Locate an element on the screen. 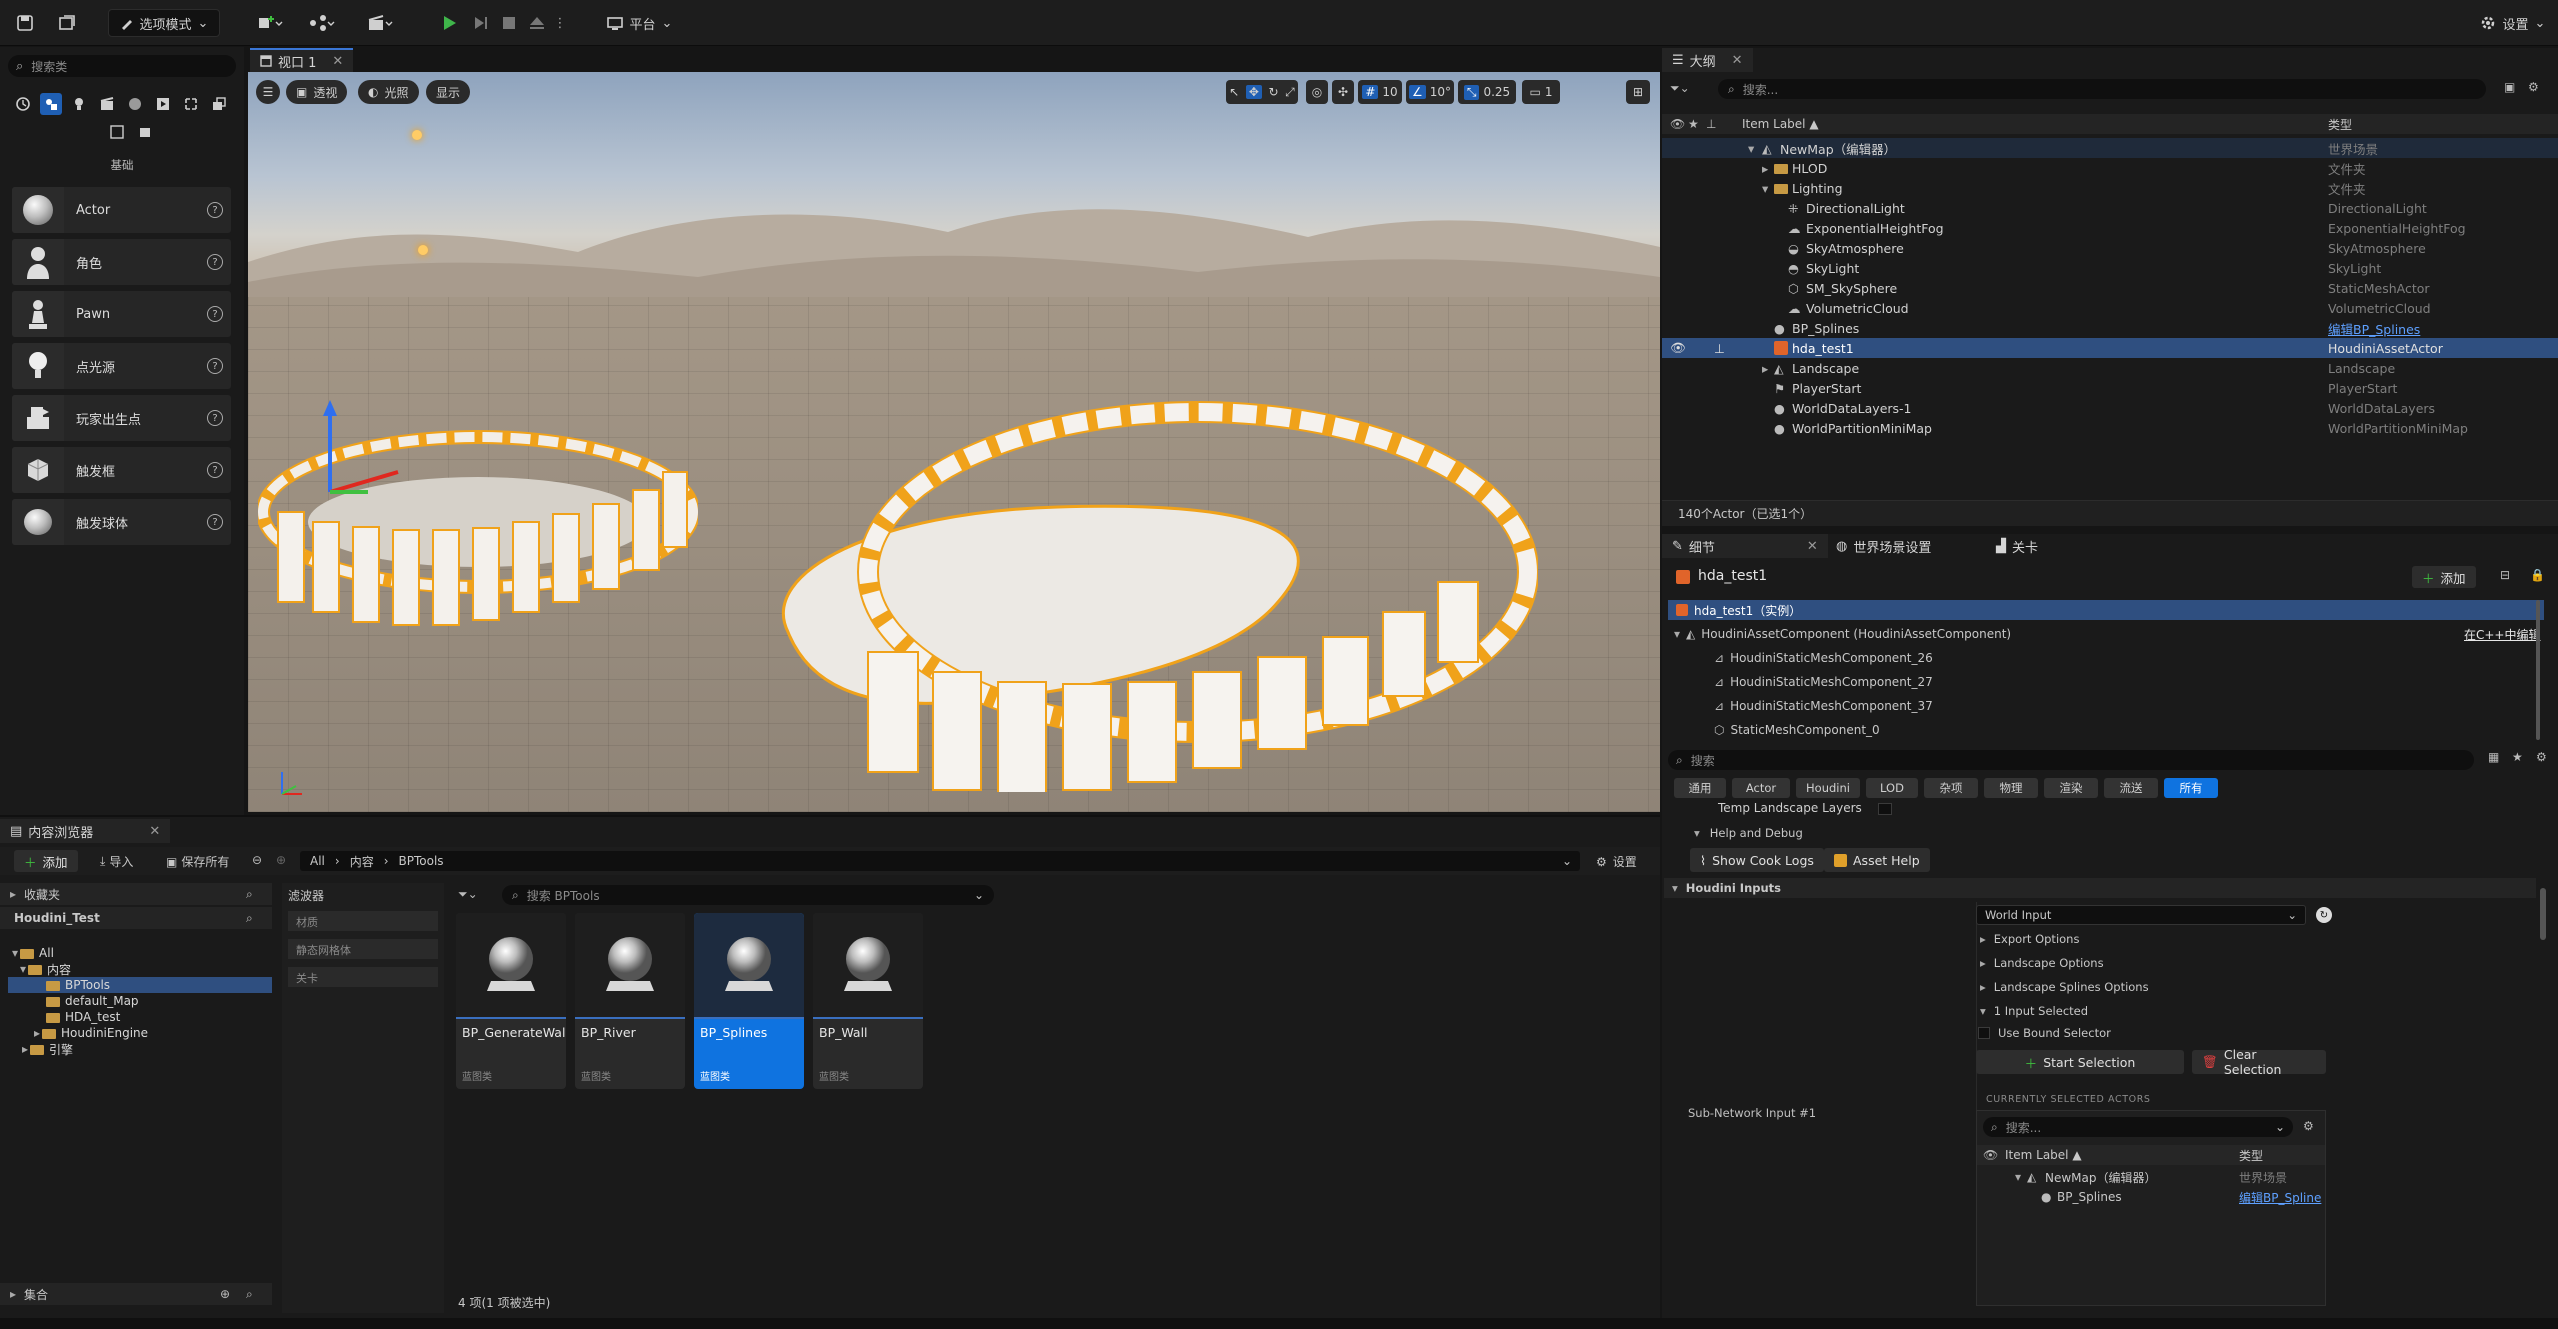 The image size is (2558, 1329). settings-menu: 设置 ⌄ is located at coordinates (2512, 23).